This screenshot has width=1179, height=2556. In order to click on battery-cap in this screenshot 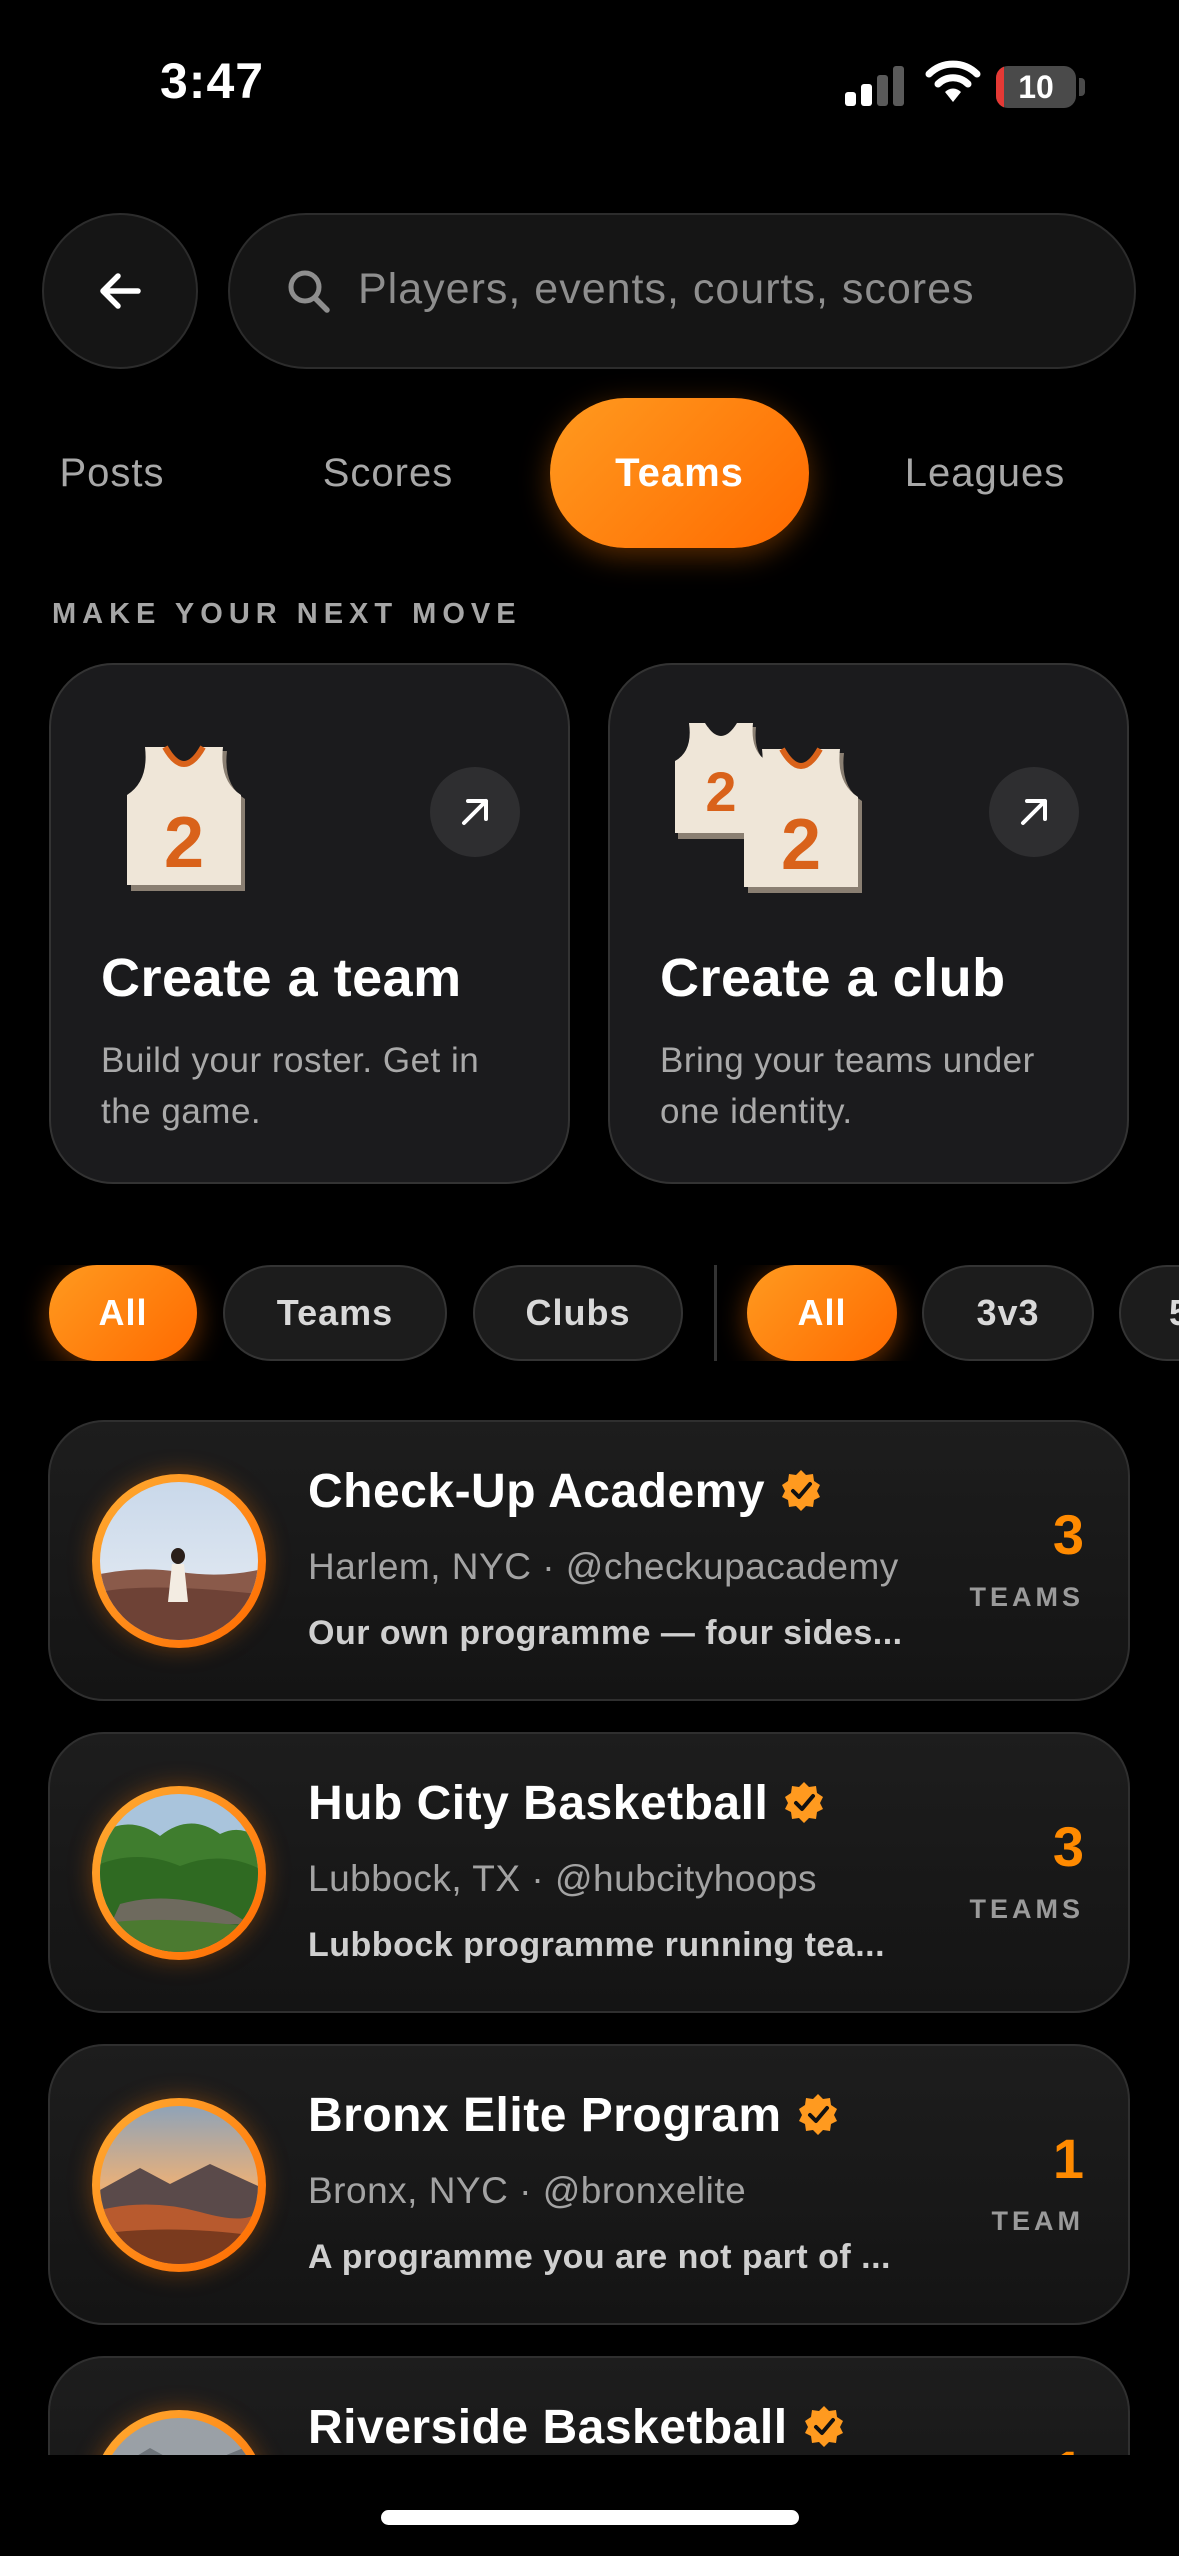, I will do `click(1082, 87)`.